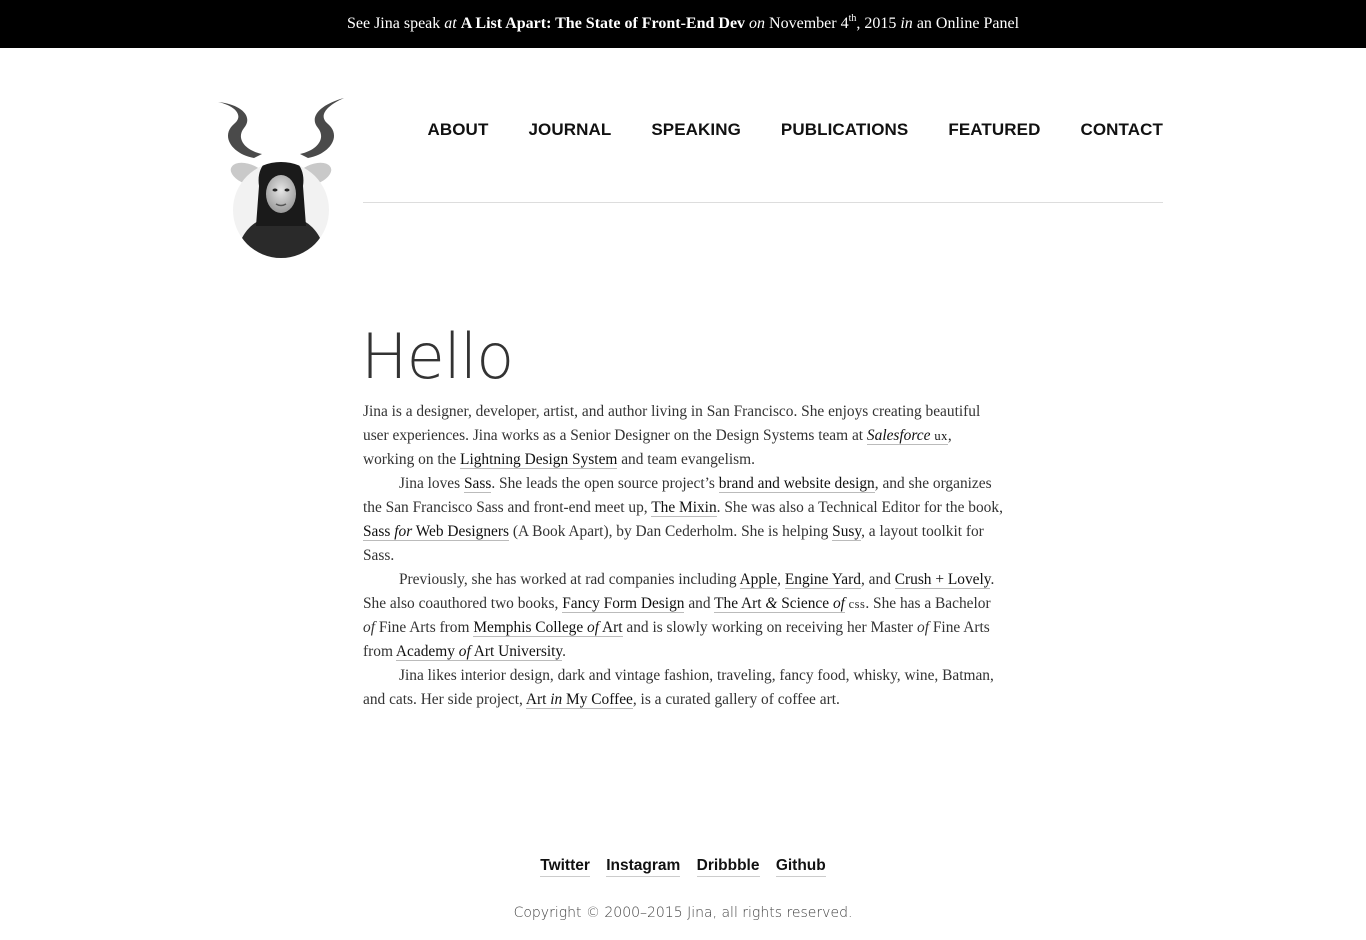 Image resolution: width=1366 pixels, height=940 pixels. I want to click on header-divider, so click(763, 202).